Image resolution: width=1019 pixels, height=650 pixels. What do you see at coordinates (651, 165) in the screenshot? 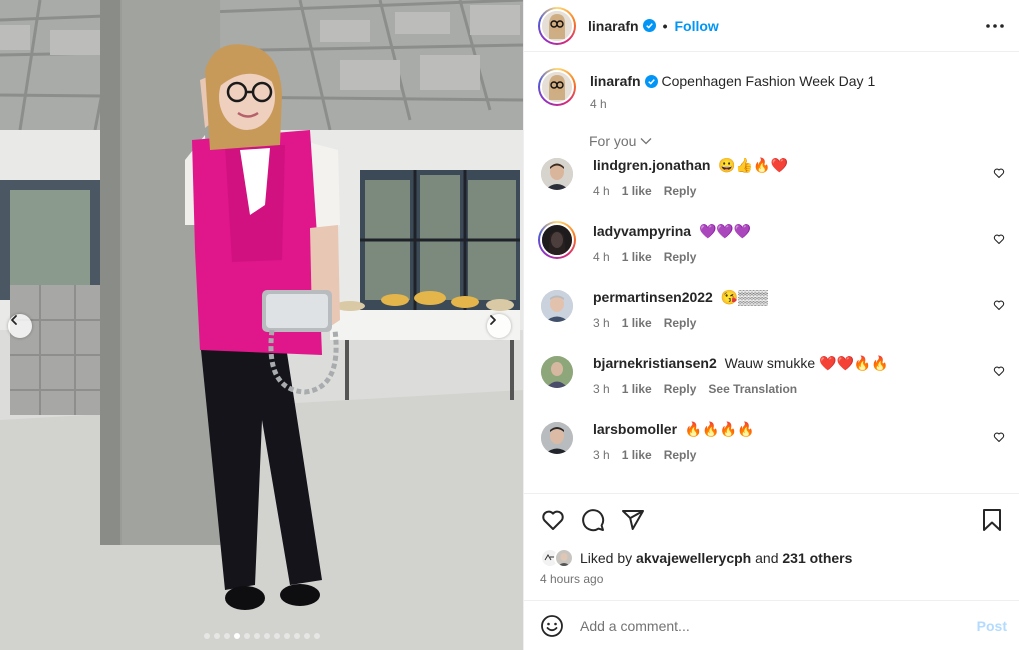
I see `comment-username: lindgren.jonathan` at bounding box center [651, 165].